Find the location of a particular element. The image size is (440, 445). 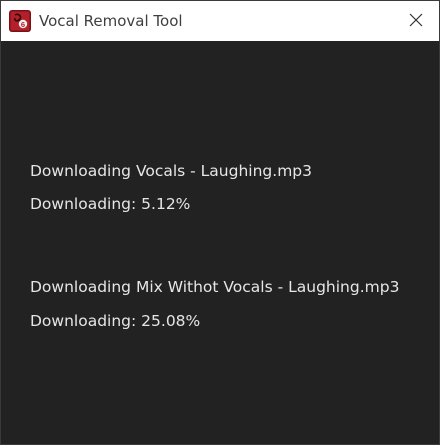

window-title: Vocal Removal Tool is located at coordinates (111, 21).